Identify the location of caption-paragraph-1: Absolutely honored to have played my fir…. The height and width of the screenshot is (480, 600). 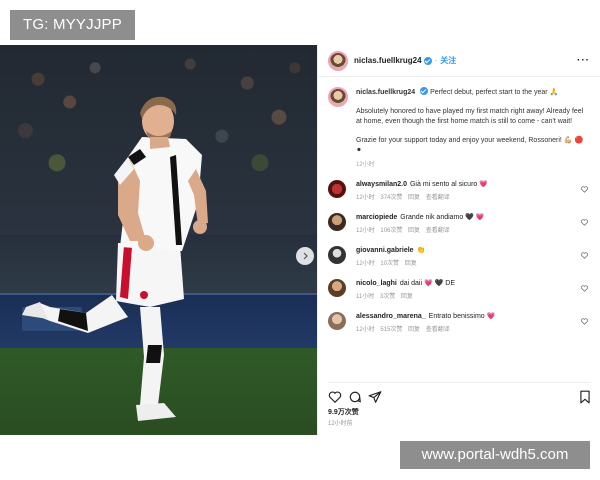
(470, 116).